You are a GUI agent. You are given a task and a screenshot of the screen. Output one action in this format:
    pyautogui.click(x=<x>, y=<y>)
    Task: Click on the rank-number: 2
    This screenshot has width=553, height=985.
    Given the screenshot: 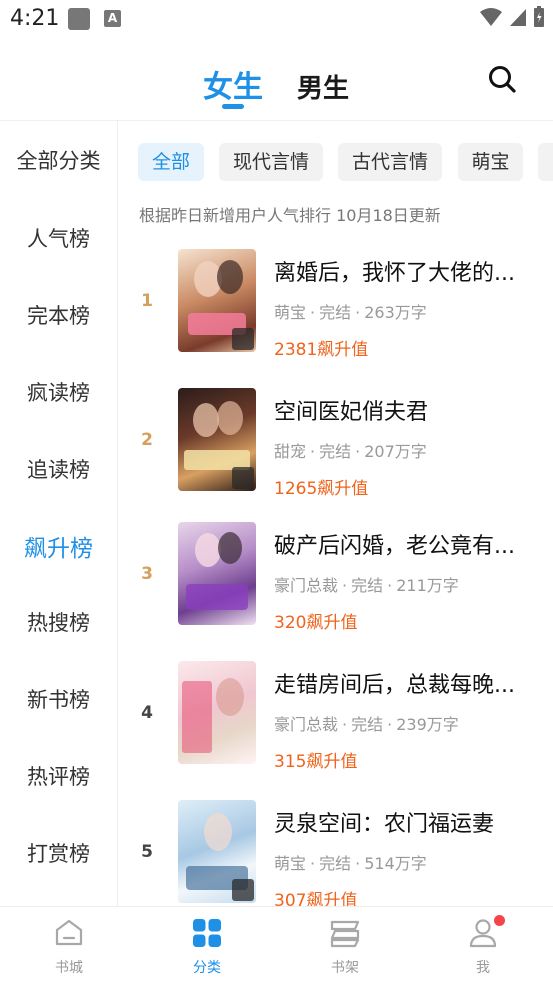 What is the action you would take?
    pyautogui.click(x=147, y=440)
    